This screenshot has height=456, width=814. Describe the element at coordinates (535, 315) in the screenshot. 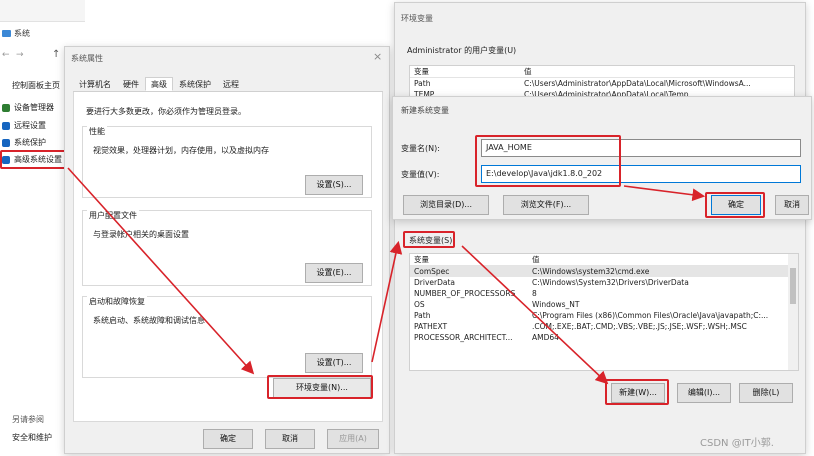

I see `arrow-to-new-button` at that location.